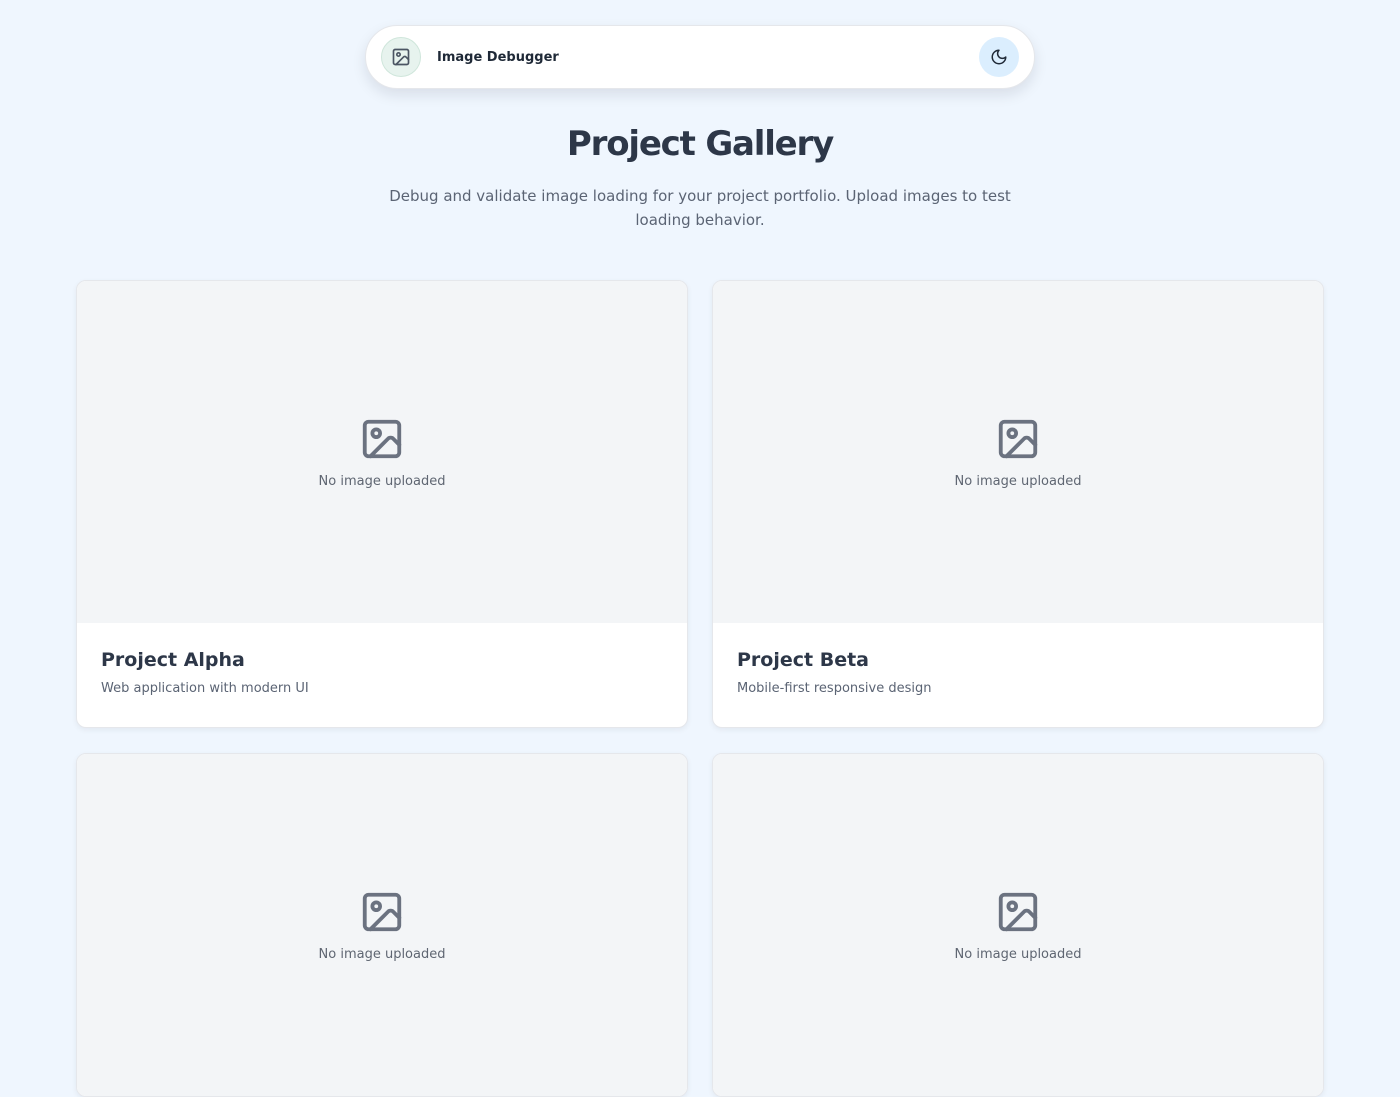 This screenshot has width=1400, height=1097. Describe the element at coordinates (173, 660) in the screenshot. I see `card-title: Project Alpha` at that location.